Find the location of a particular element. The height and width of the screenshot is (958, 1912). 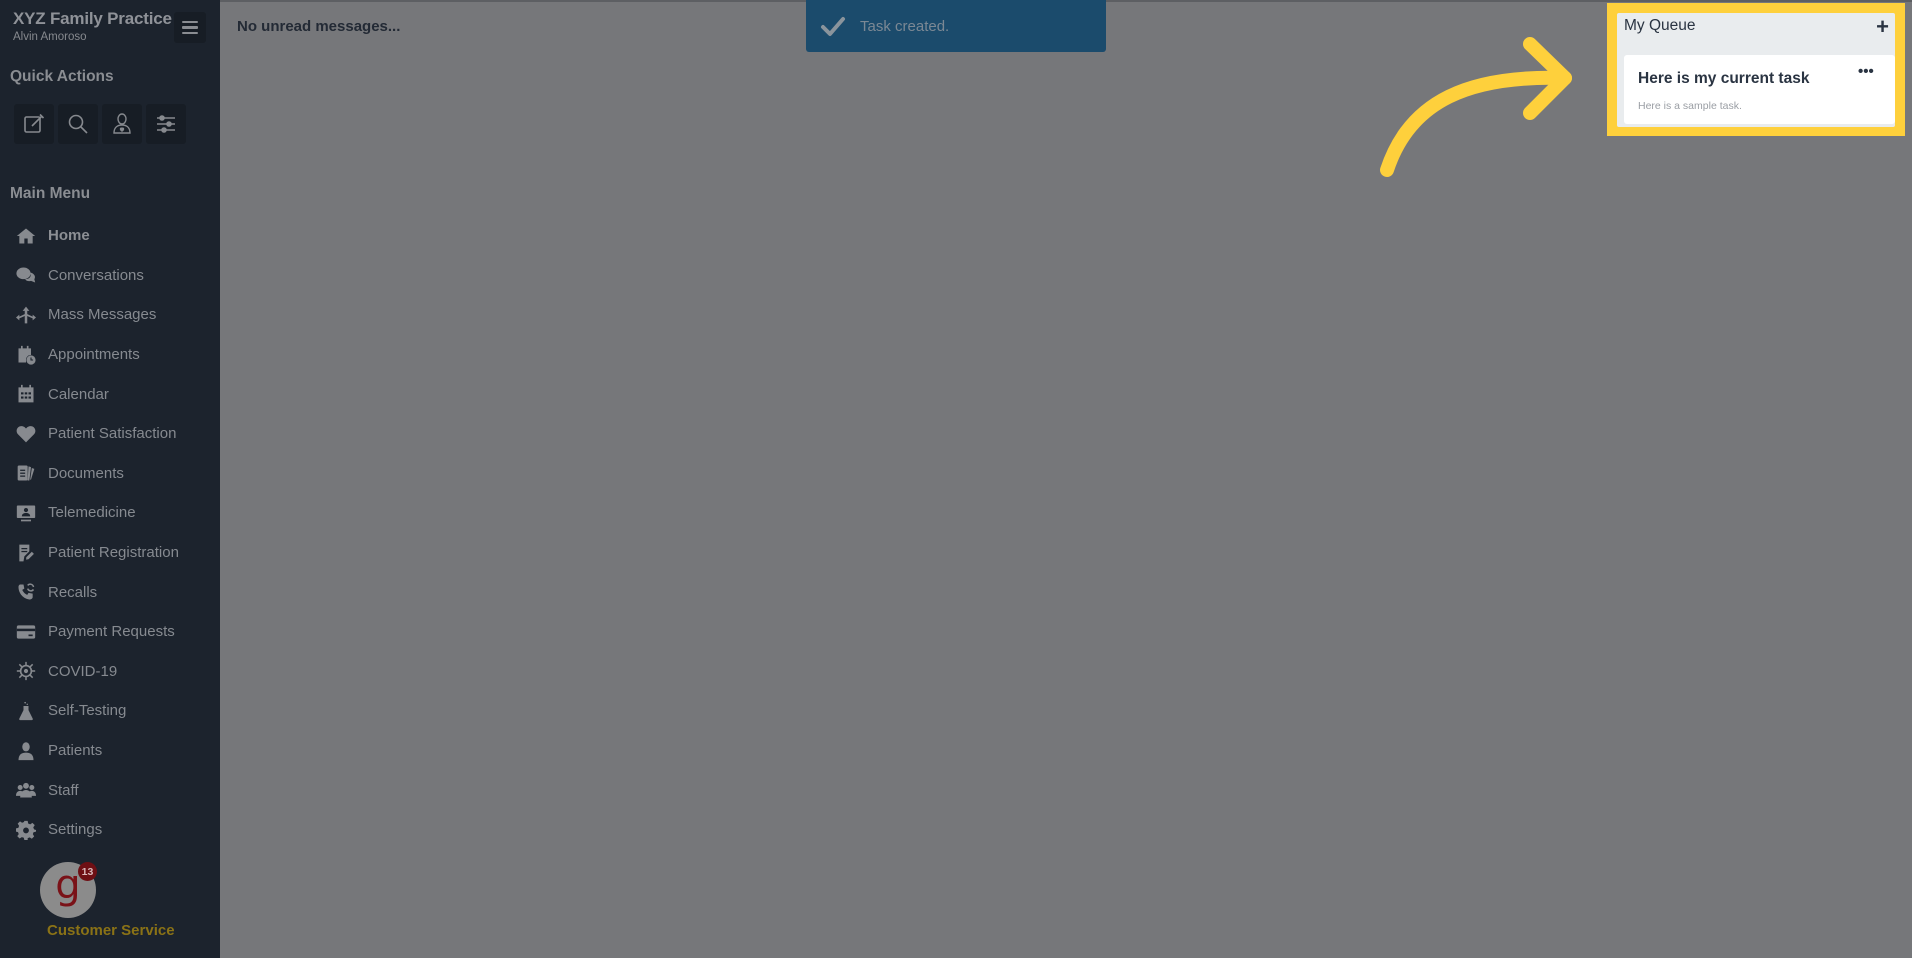

compose-icon is located at coordinates (34, 123).